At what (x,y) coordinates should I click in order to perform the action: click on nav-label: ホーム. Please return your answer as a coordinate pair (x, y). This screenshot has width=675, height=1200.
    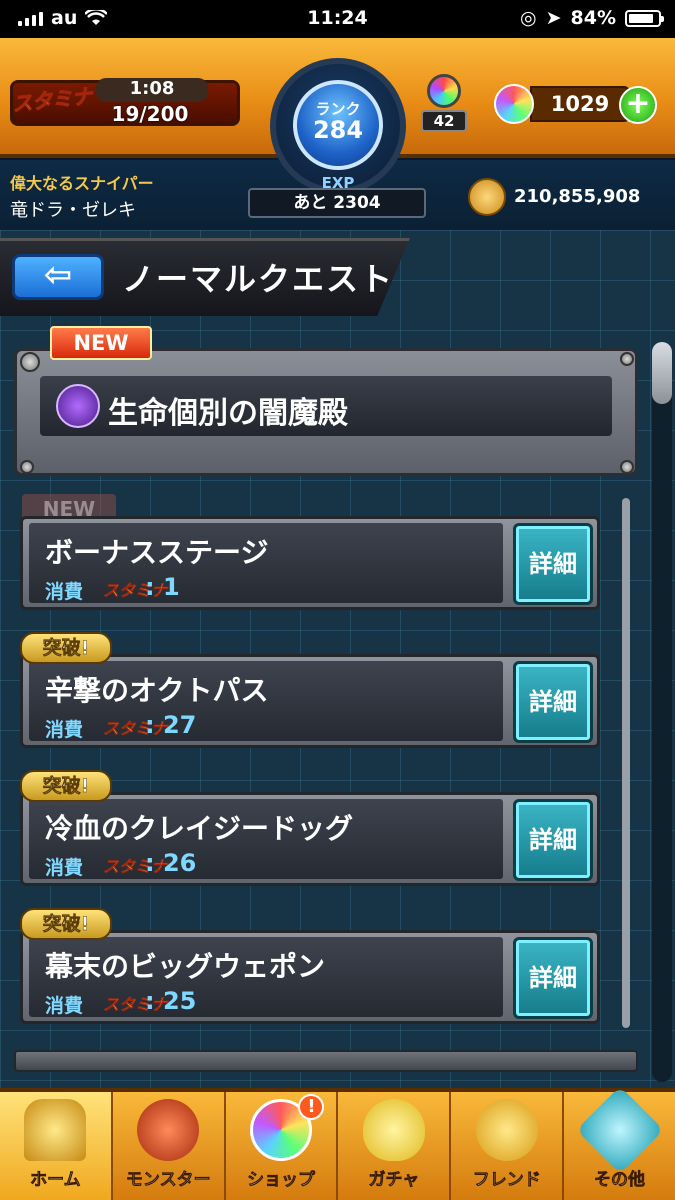
    Looking at the image, I should click on (55, 1180).